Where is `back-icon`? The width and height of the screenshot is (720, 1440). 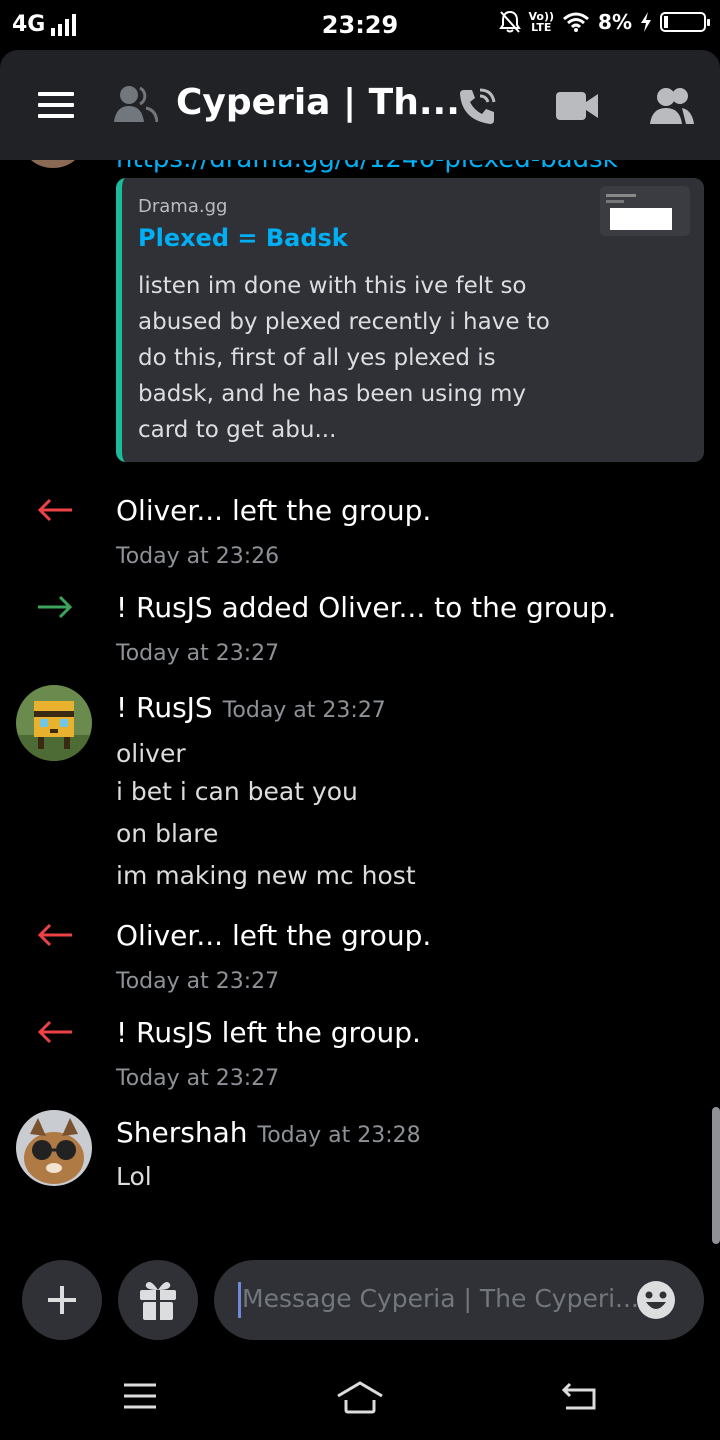 back-icon is located at coordinates (579, 1396).